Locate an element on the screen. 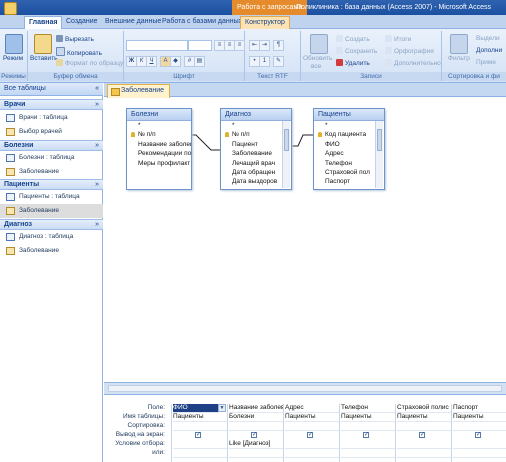  advanced-button: Дополни is located at coordinates (489, 50).